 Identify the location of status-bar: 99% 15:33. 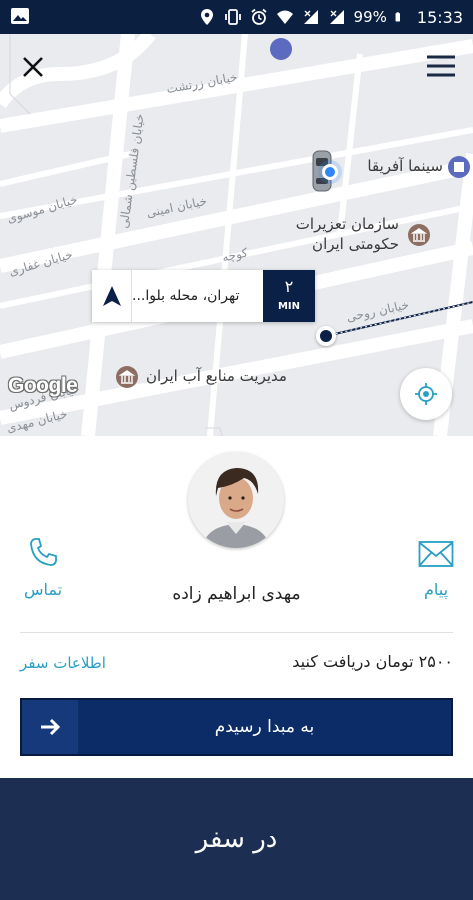
(236, 17).